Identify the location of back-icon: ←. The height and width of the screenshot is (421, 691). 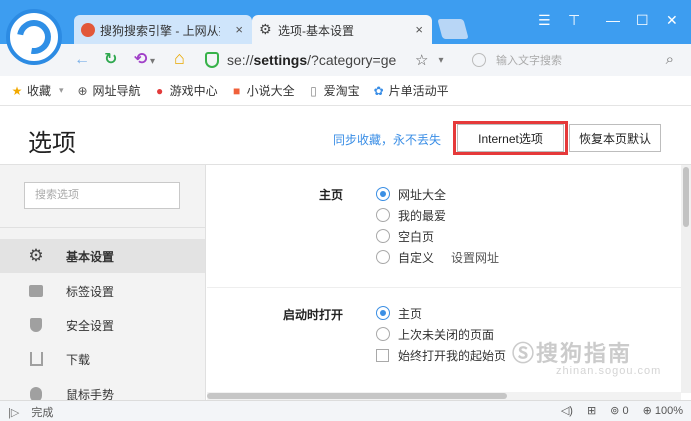
(82, 60).